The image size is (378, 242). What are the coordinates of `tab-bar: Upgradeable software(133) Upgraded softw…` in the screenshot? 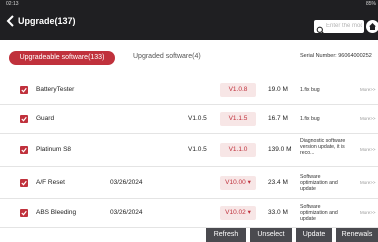 It's located at (189, 58).